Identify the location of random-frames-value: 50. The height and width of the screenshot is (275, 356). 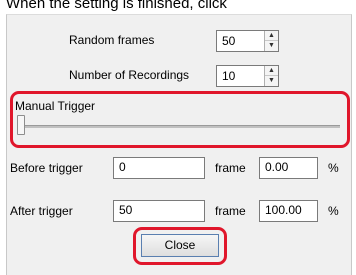
(228, 41).